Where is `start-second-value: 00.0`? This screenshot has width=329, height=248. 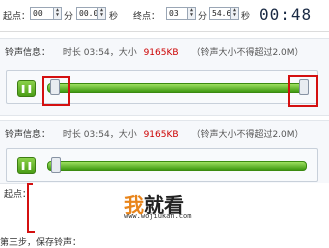 start-second-value: 00.0 is located at coordinates (89, 13).